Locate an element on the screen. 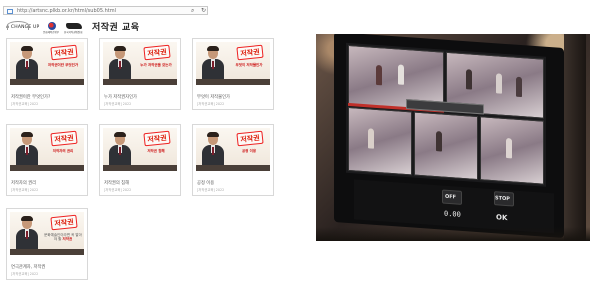 The width and height of the screenshot is (600, 289). government-seal-logo: 문화체육관광부 is located at coordinates (52, 28).